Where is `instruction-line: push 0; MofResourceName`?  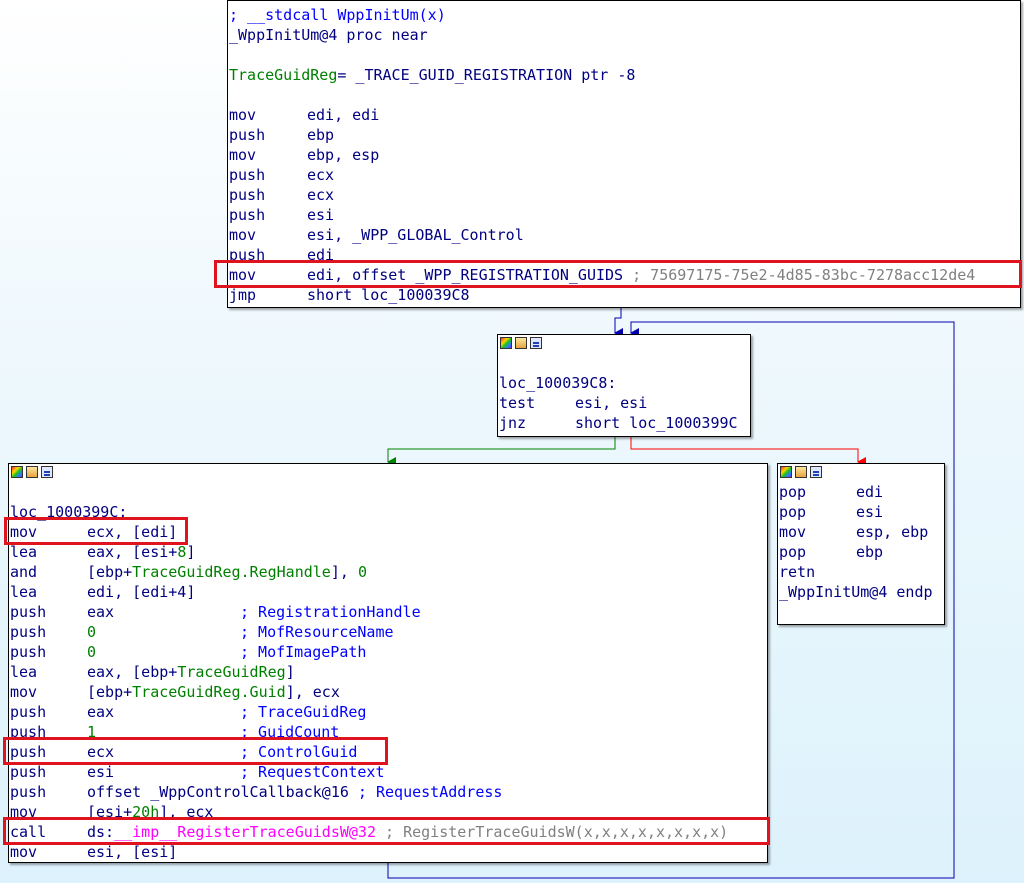 instruction-line: push 0; MofResourceName is located at coordinates (202, 632).